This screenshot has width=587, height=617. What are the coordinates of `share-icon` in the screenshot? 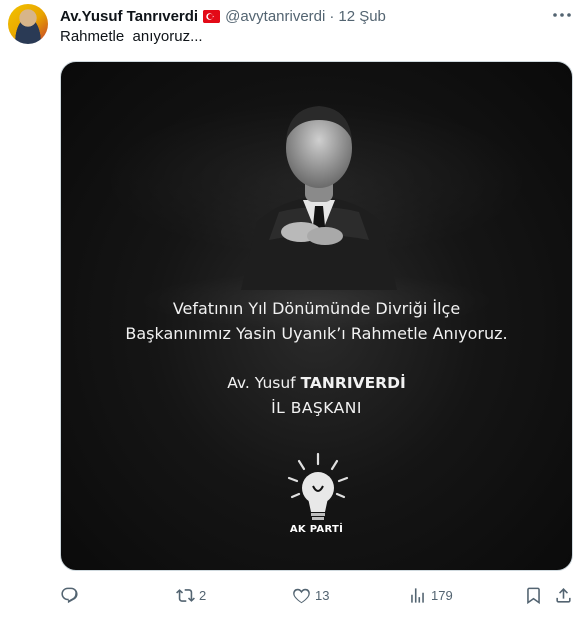 It's located at (563, 595).